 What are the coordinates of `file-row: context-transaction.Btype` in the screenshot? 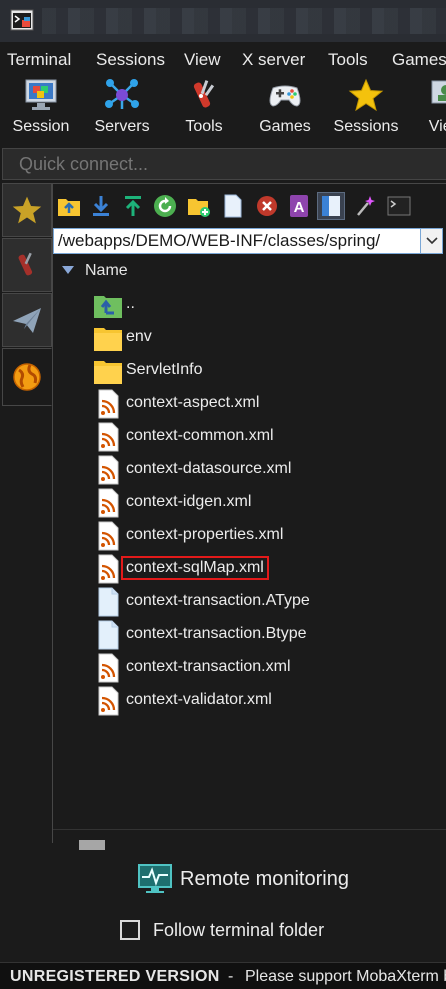 It's located at (253, 634).